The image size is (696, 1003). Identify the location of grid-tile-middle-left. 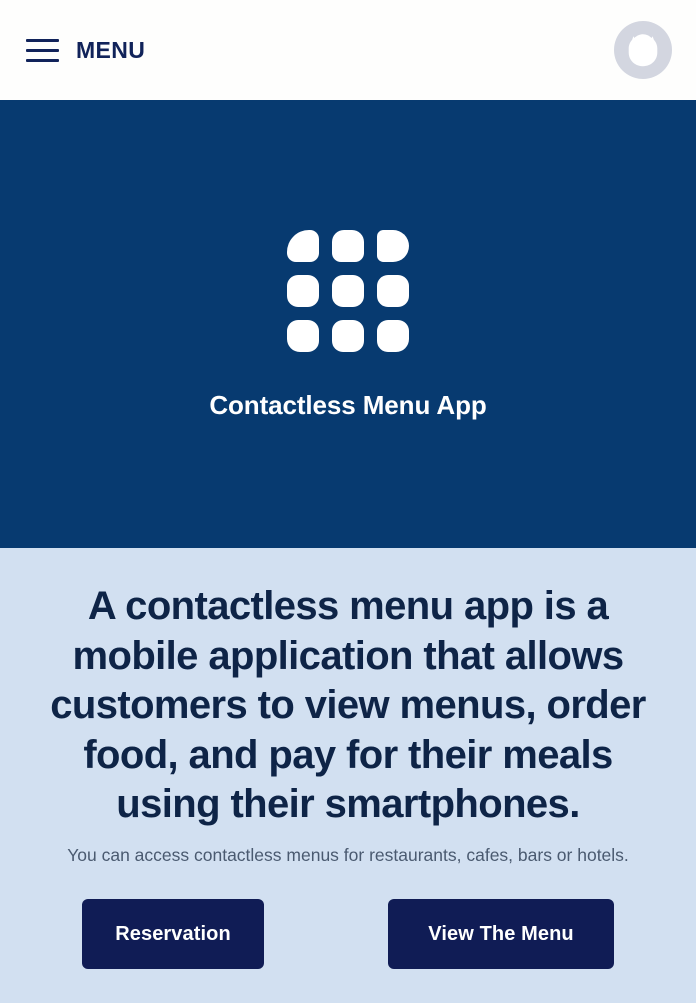
(303, 291).